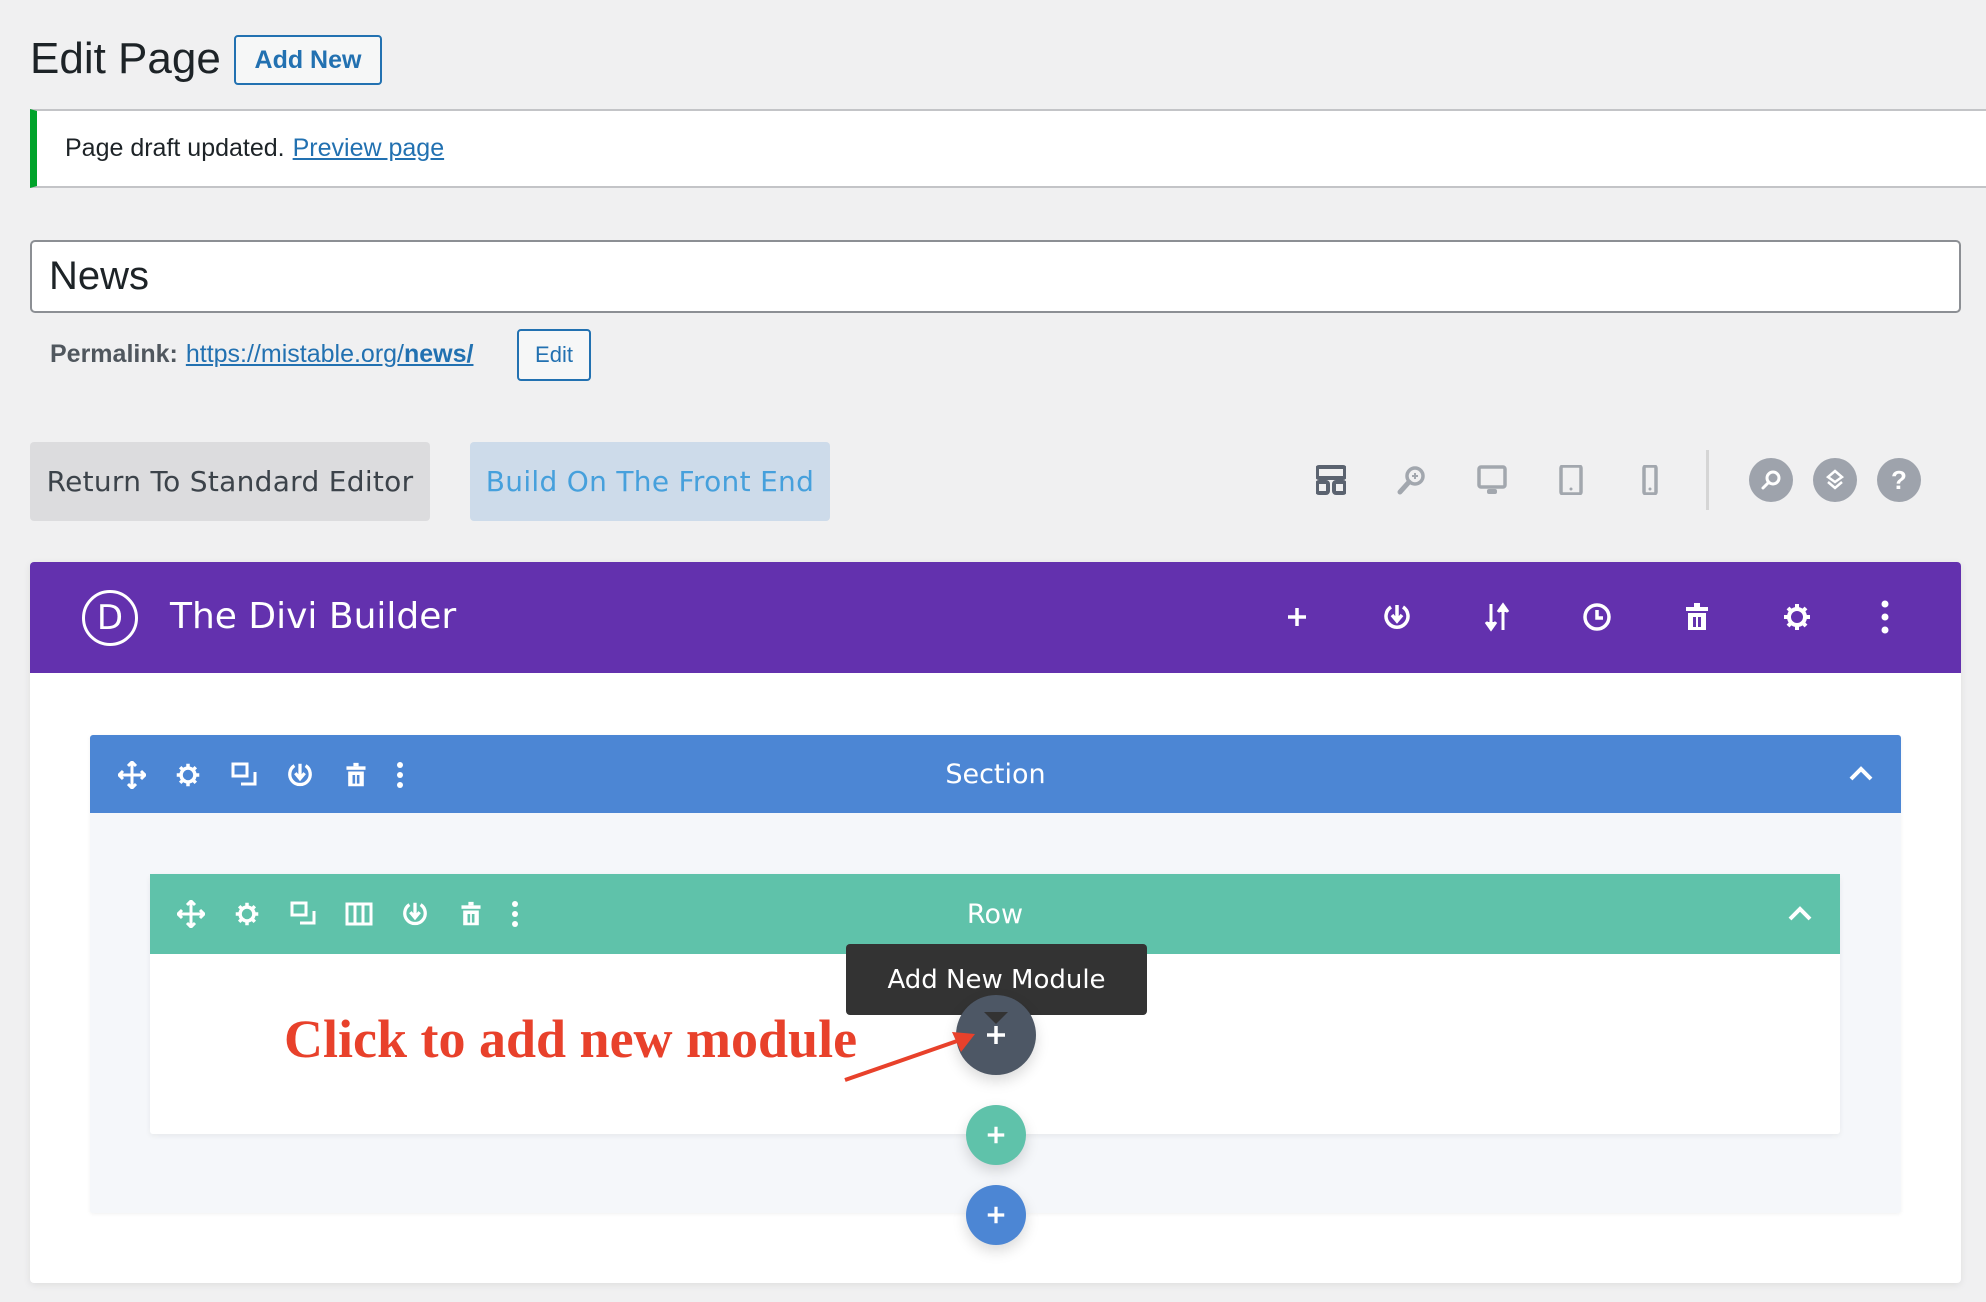  Describe the element at coordinates (1650, 480) in the screenshot. I see `phone-icon` at that location.